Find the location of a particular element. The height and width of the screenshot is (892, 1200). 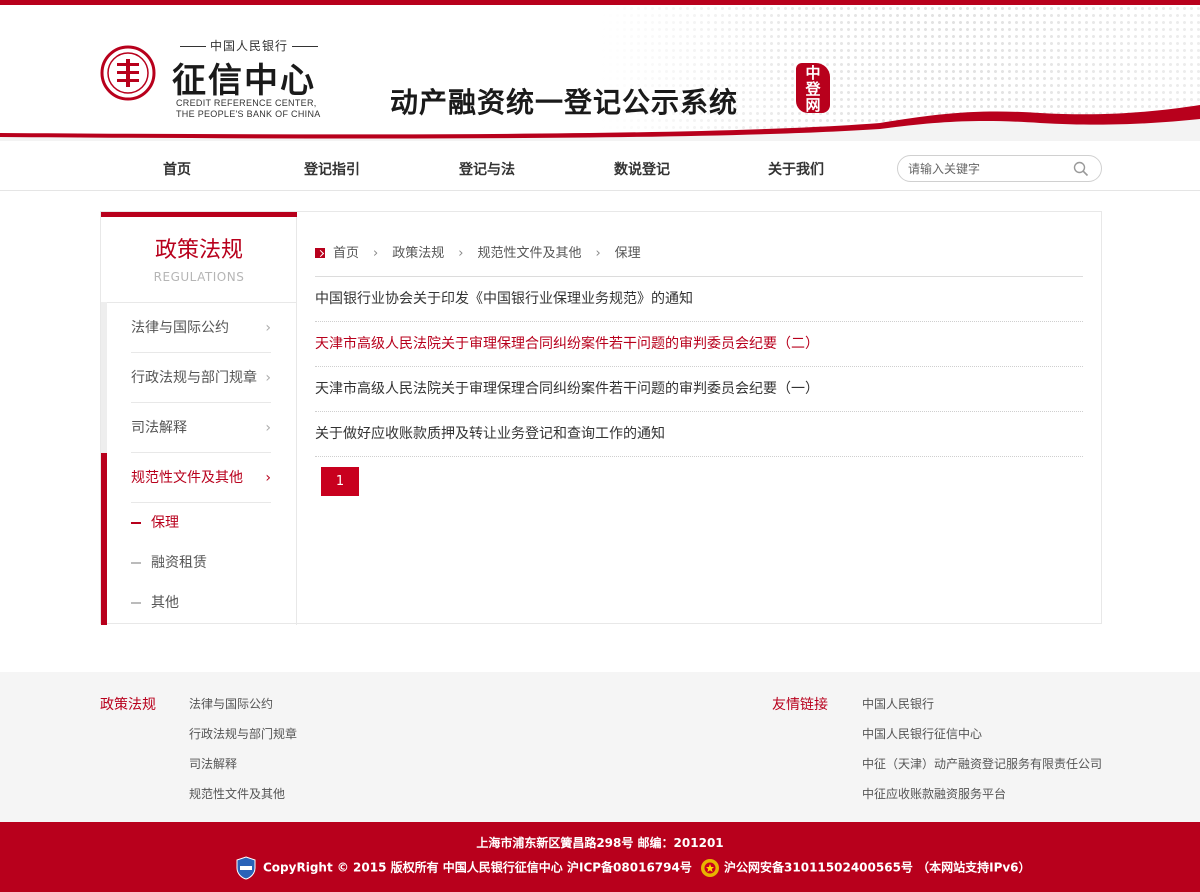

search-icon is located at coordinates (1081, 169).